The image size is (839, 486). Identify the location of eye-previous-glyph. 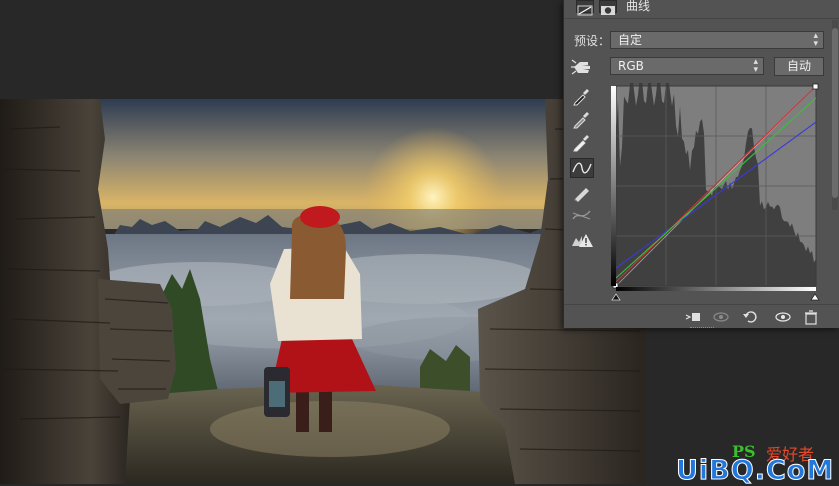
(721, 317).